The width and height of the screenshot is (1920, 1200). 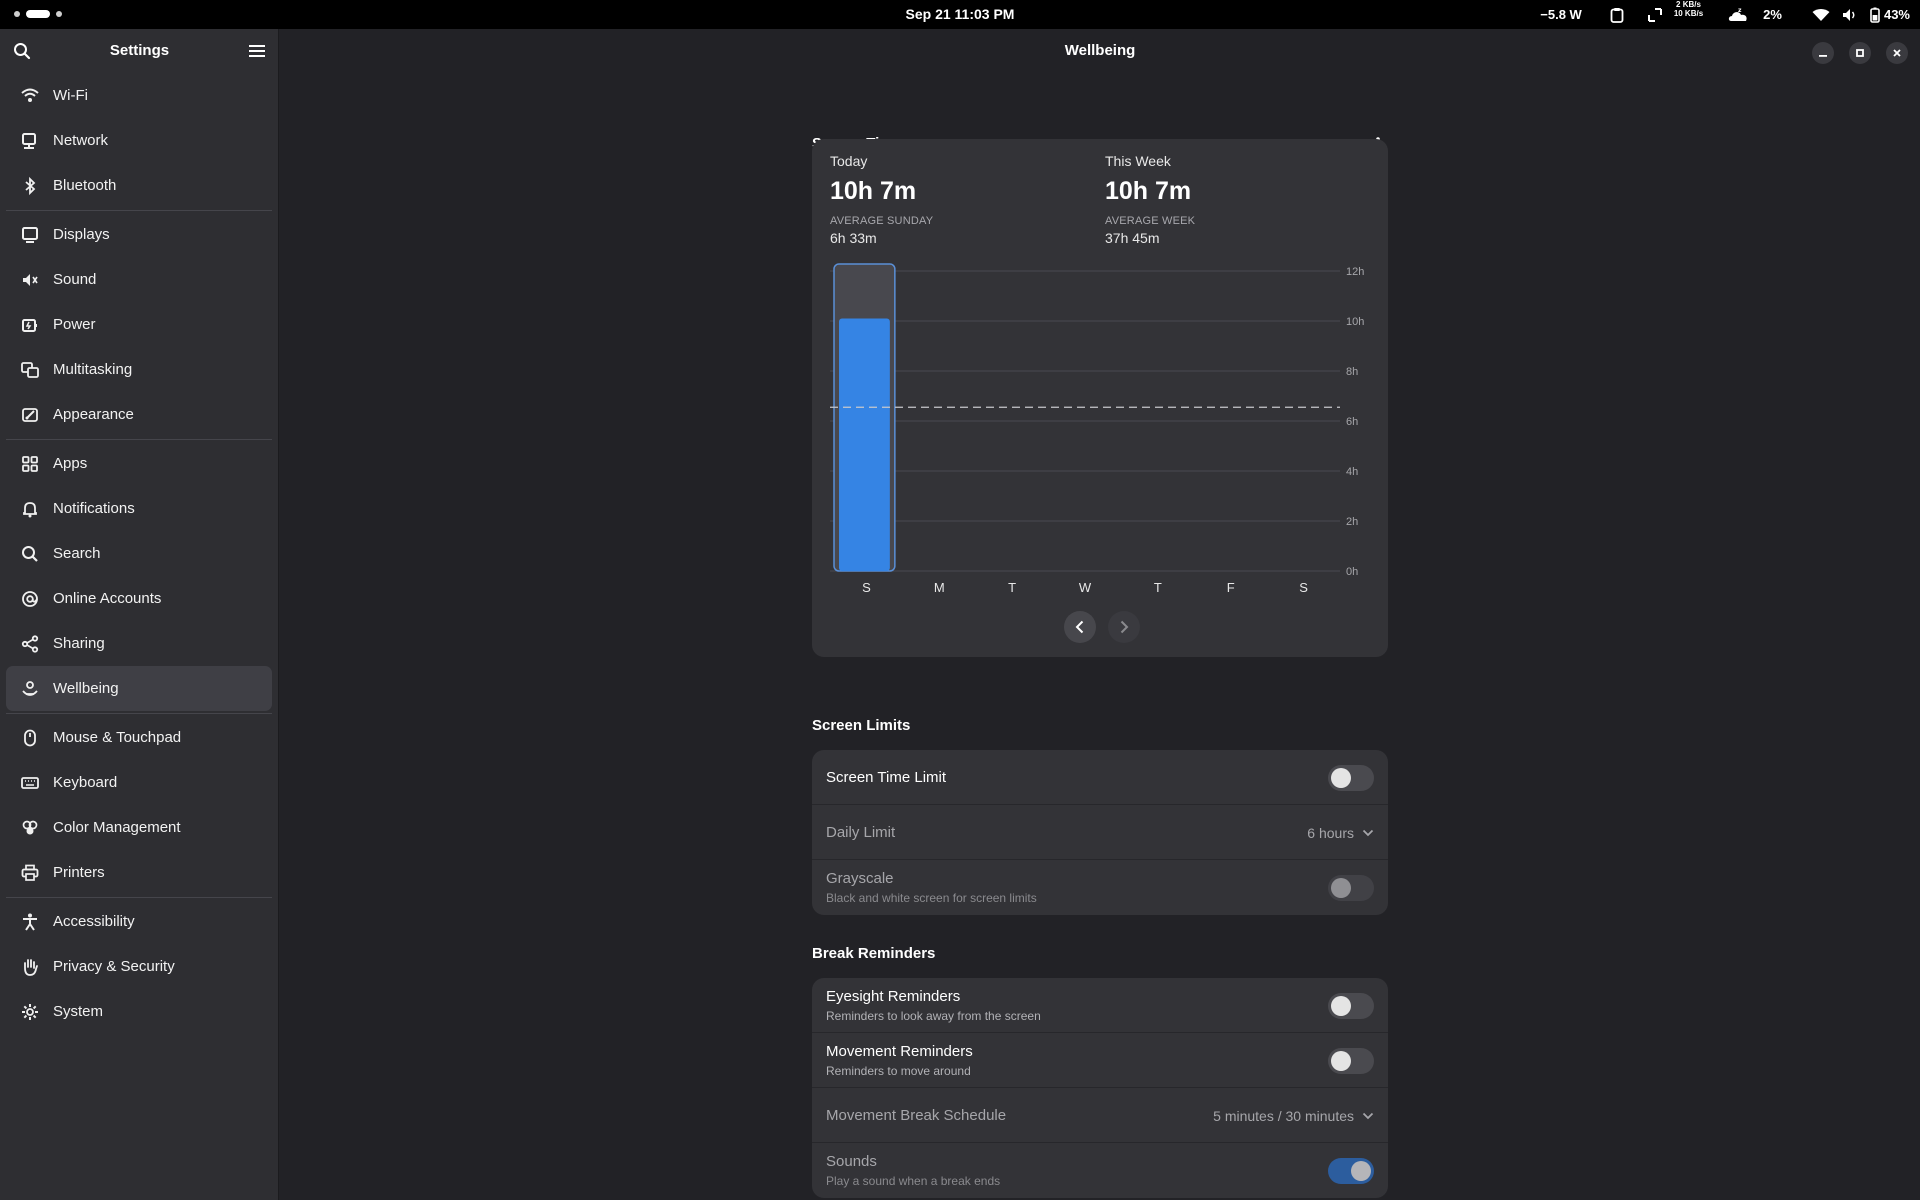 What do you see at coordinates (30, 186) in the screenshot?
I see `bluetooth-icon` at bounding box center [30, 186].